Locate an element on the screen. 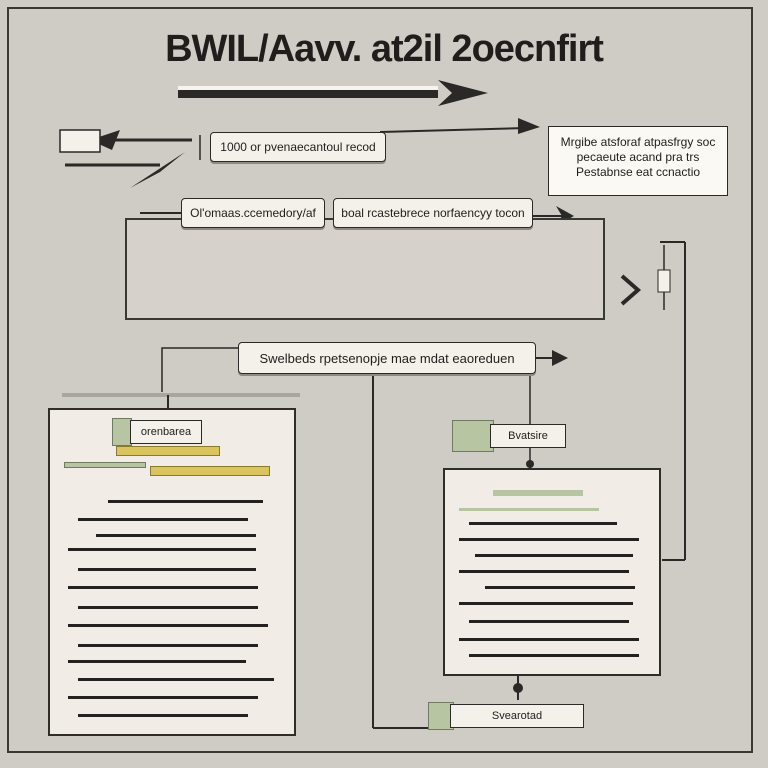  right-doc-tag: Bvatsire is located at coordinates (528, 436).